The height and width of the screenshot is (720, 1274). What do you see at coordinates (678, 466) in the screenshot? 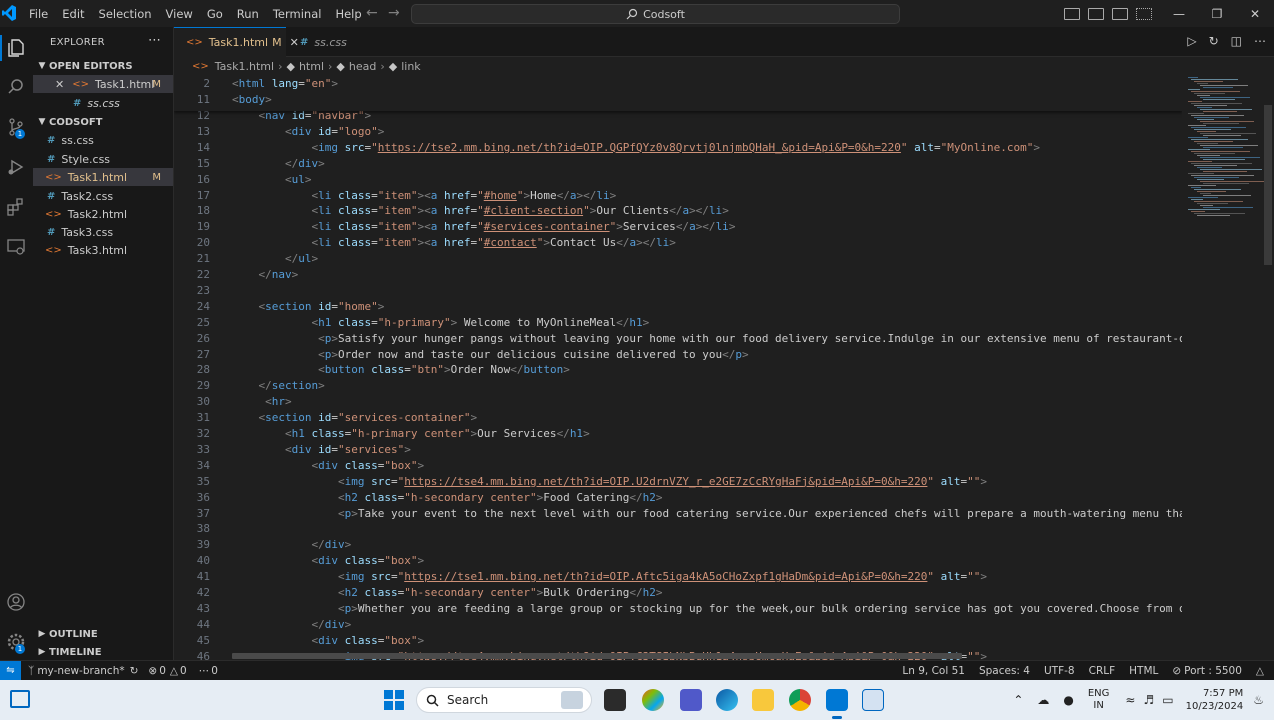
I see `code-line: 34 <div class="box">` at bounding box center [678, 466].